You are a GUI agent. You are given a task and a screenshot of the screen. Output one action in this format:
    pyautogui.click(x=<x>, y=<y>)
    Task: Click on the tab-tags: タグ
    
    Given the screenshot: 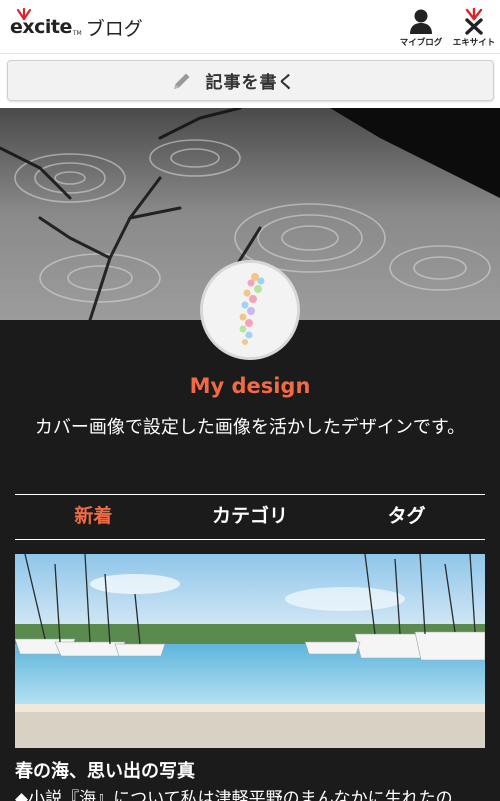 What is the action you would take?
    pyautogui.click(x=406, y=517)
    